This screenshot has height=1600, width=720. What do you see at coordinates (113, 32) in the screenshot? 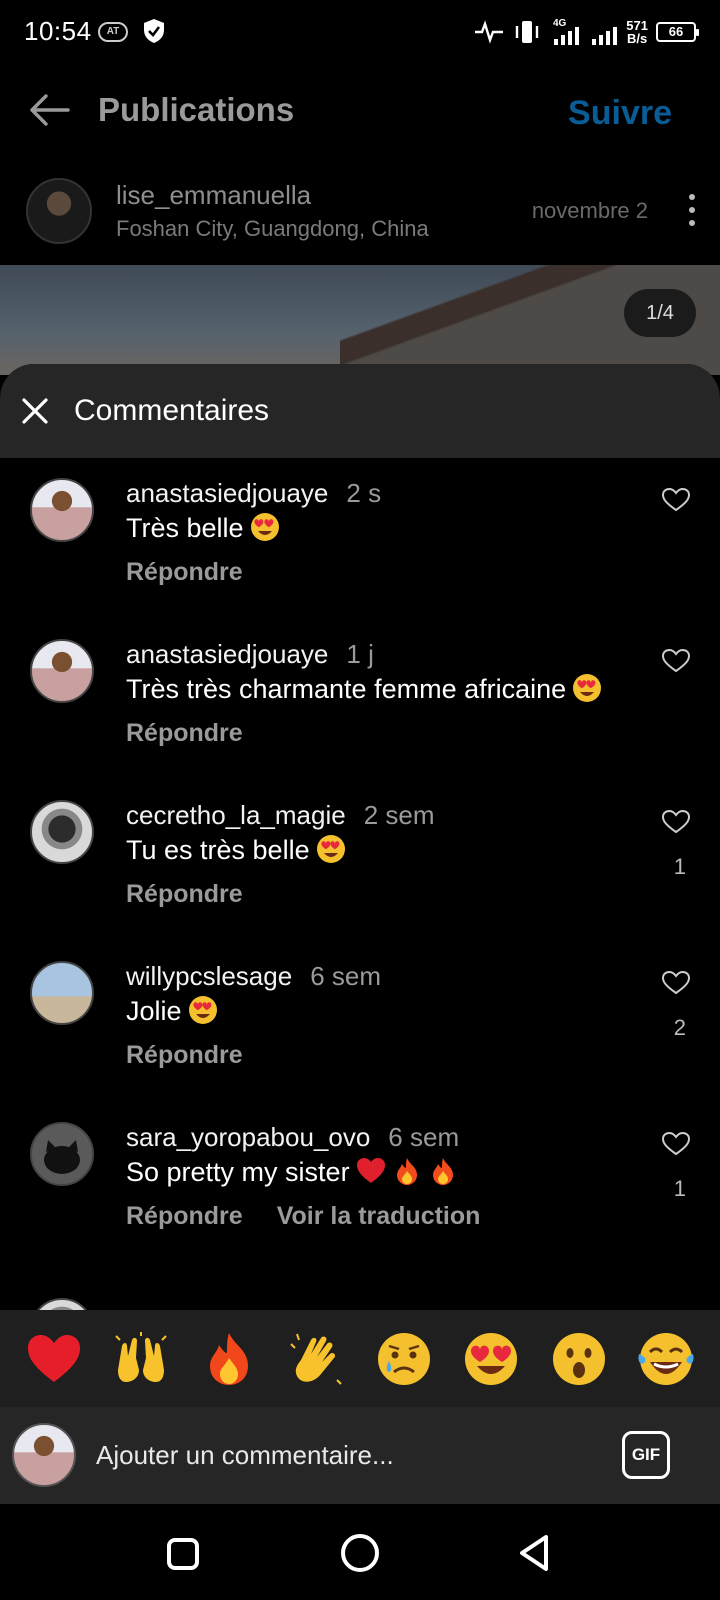
I see `app-badge-icon: AT` at bounding box center [113, 32].